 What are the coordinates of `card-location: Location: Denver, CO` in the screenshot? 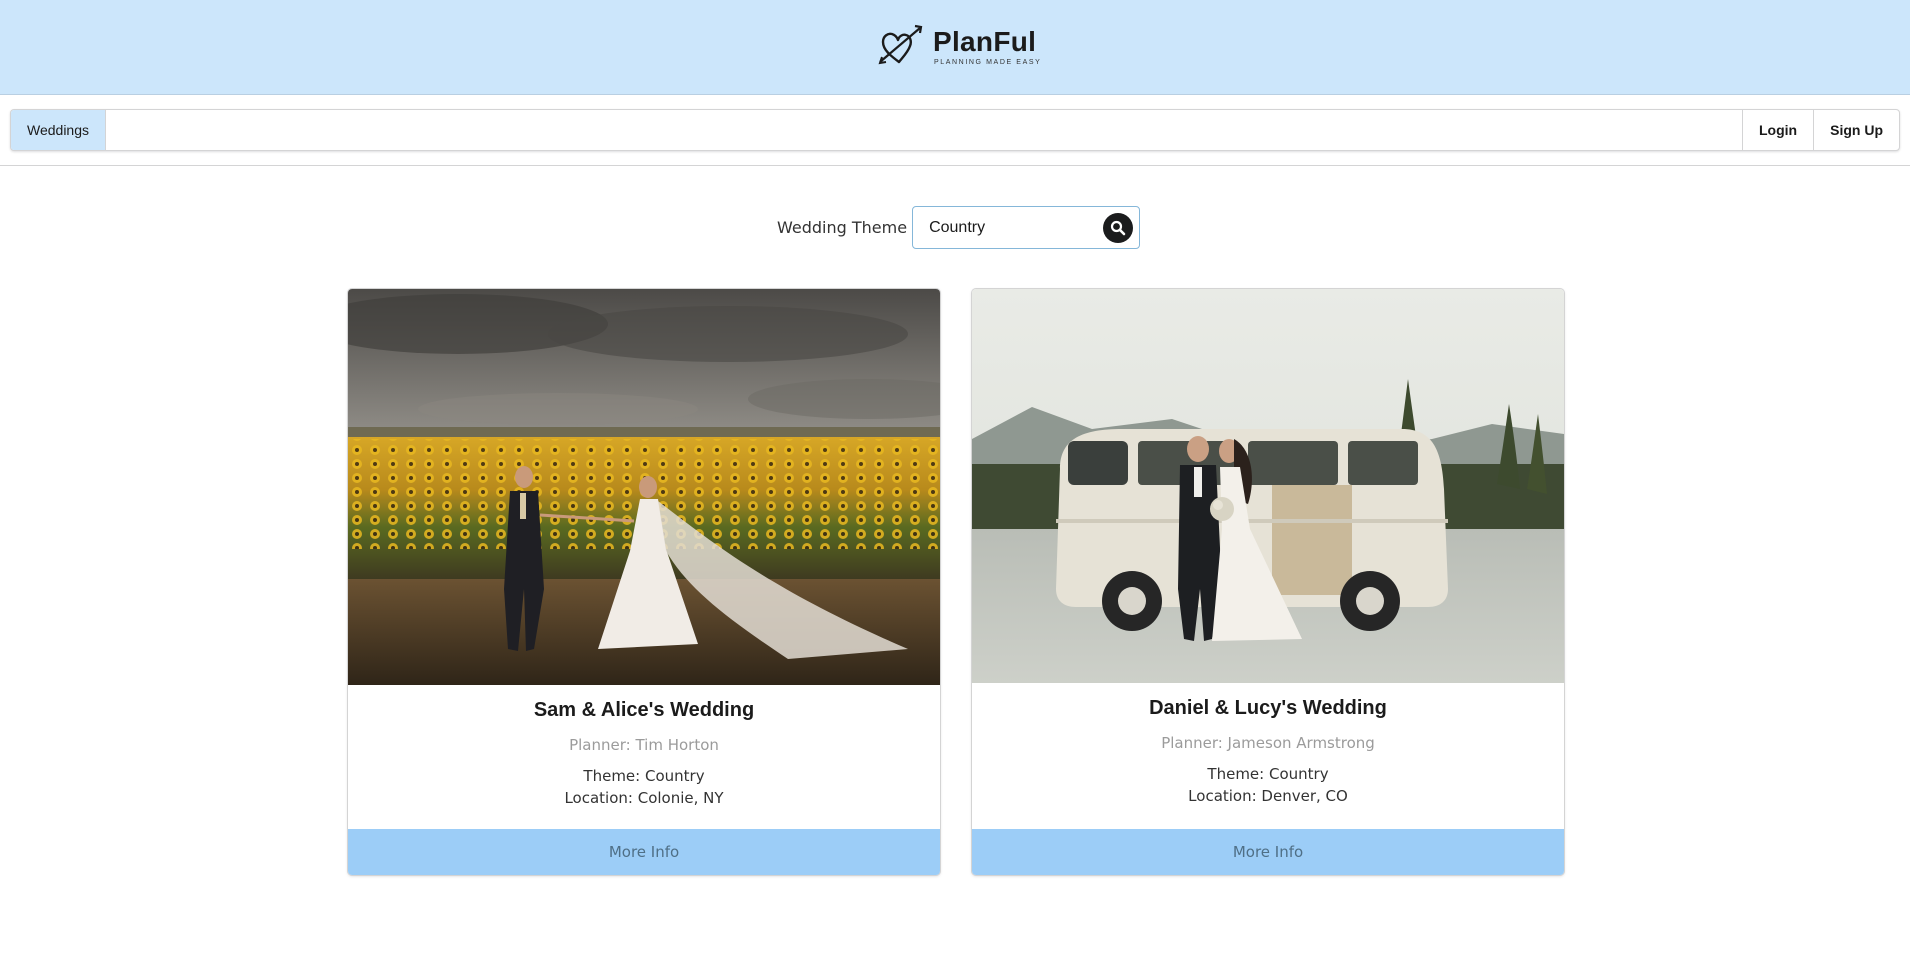 It's located at (1268, 796).